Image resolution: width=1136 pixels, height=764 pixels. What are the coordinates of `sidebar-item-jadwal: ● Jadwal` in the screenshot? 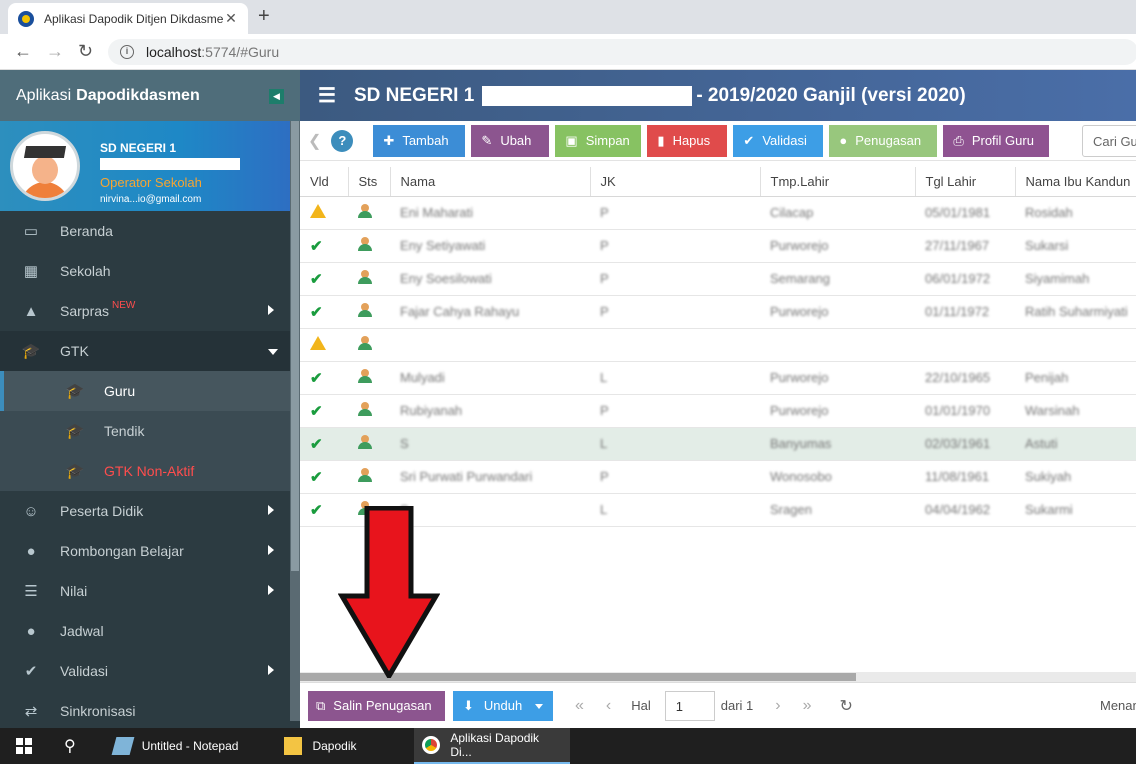 It's located at (150, 631).